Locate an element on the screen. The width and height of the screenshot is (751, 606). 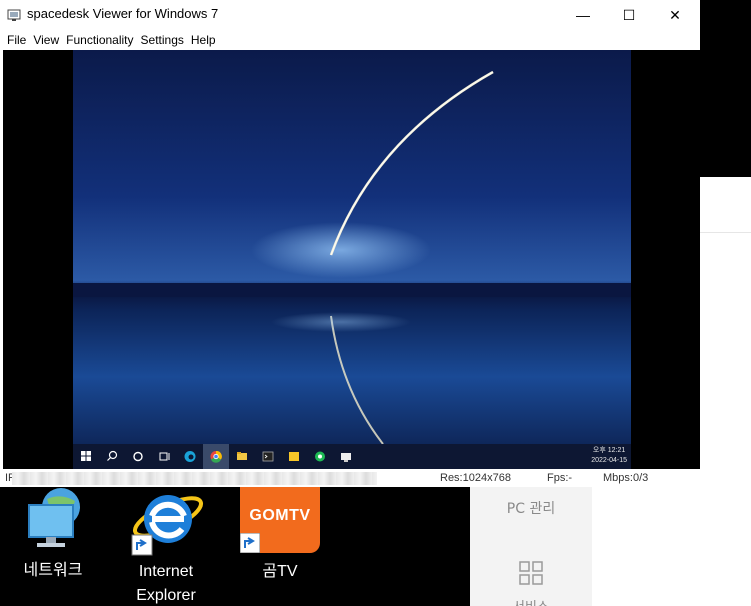
status-mbps: Mbps:0/3 is located at coordinates (626, 478).